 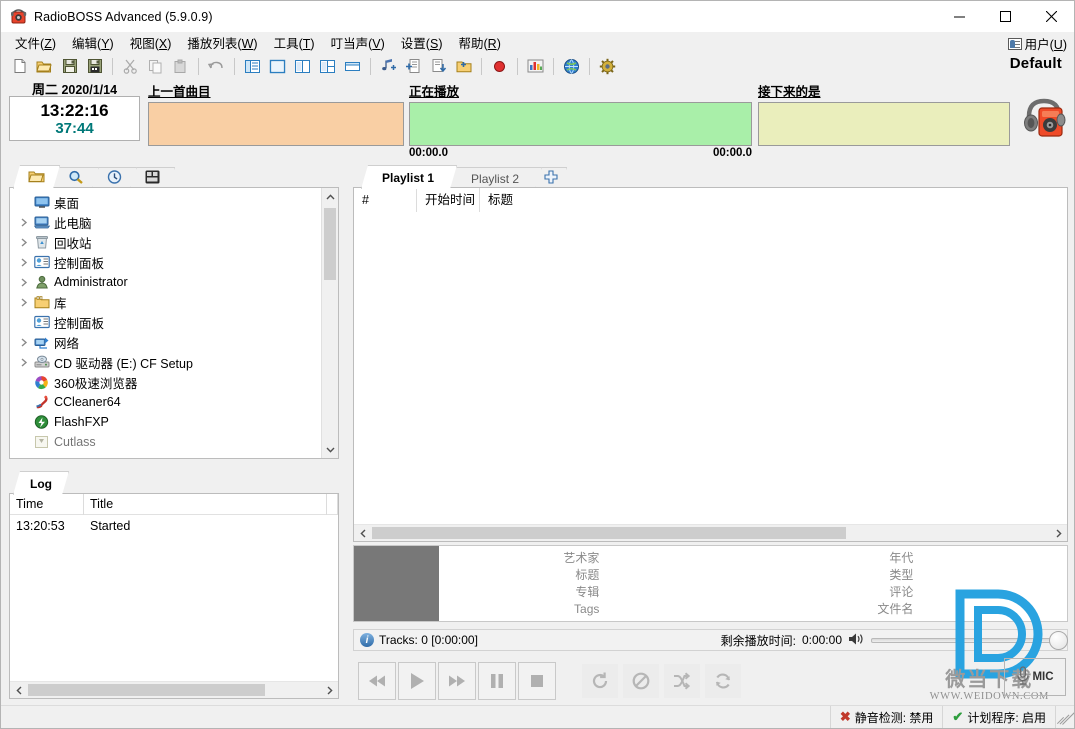 What do you see at coordinates (641, 681) in the screenshot?
I see `disable-button` at bounding box center [641, 681].